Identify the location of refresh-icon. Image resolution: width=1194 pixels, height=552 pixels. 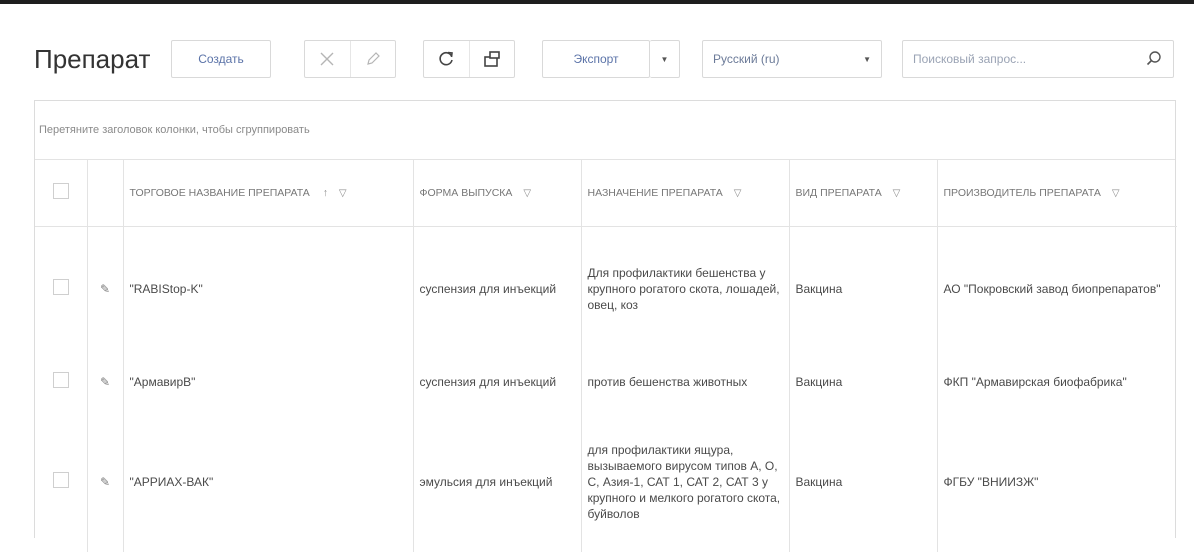
(446, 58).